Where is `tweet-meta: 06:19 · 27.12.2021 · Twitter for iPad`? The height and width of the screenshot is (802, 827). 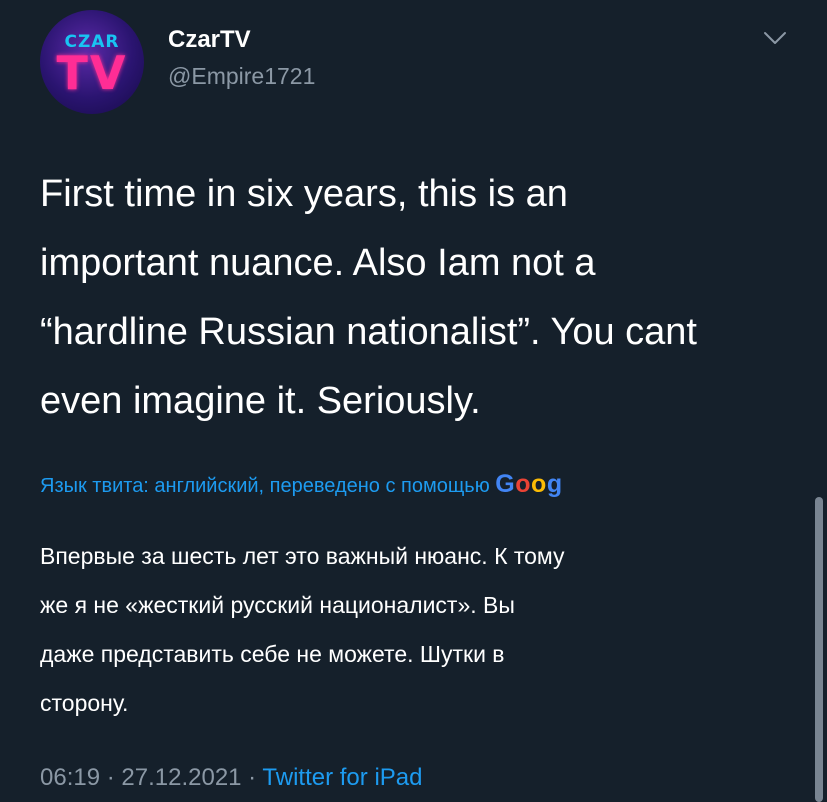 tweet-meta: 06:19 · 27.12.2021 · Twitter for iPad is located at coordinates (231, 778).